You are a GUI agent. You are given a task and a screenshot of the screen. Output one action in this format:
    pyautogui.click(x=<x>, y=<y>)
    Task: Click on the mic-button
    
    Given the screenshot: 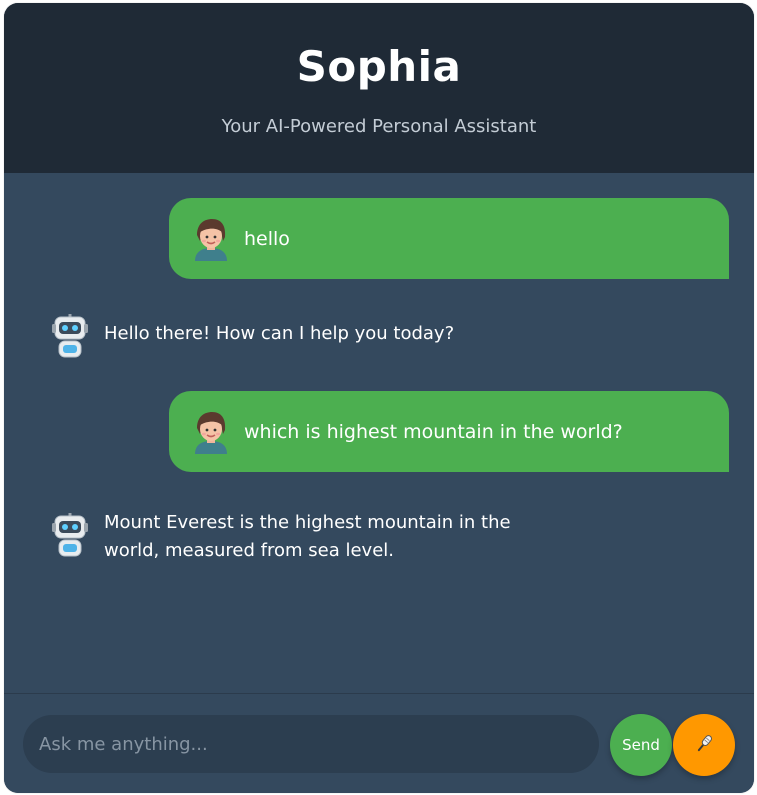 What is the action you would take?
    pyautogui.click(x=704, y=745)
    